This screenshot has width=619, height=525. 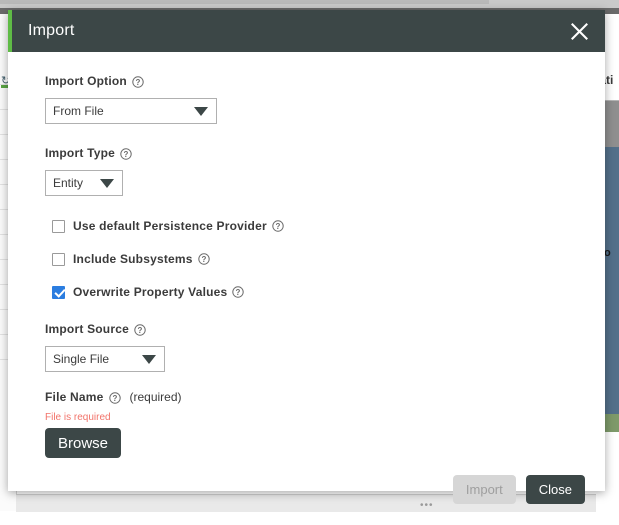 I want to click on background-toolbar-segment, so click(x=244, y=2).